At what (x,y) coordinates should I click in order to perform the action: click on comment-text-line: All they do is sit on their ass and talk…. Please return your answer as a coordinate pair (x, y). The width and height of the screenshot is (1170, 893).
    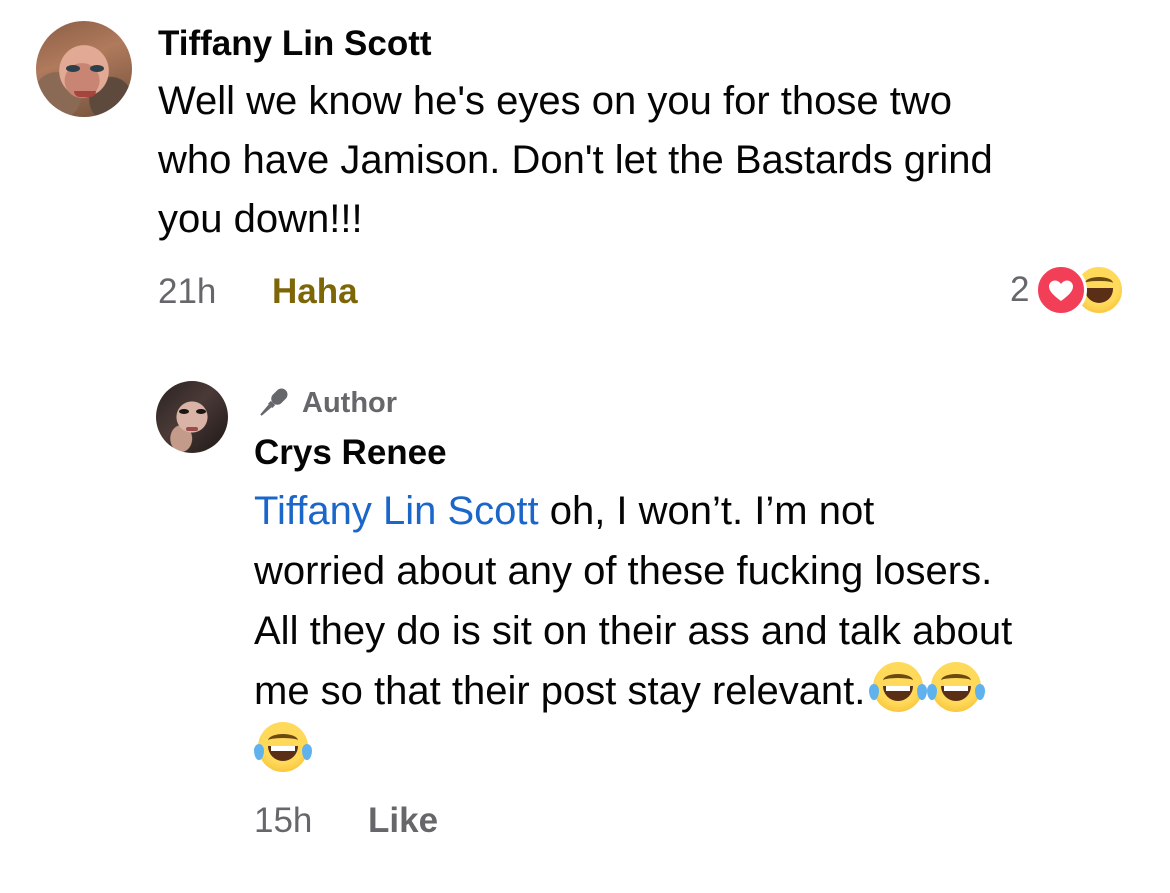
    Looking at the image, I should click on (633, 631).